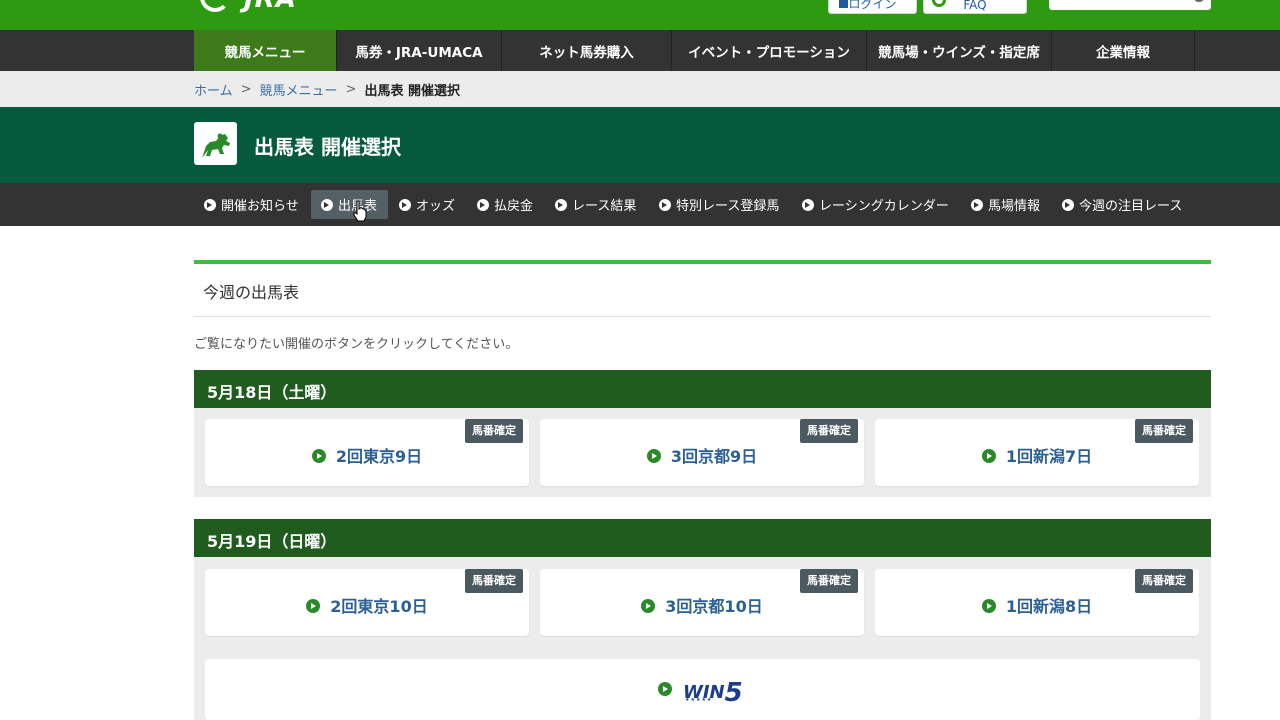 The image size is (1280, 720). What do you see at coordinates (251, 292) in the screenshot?
I see `section-title: 今週の出馬表` at bounding box center [251, 292].